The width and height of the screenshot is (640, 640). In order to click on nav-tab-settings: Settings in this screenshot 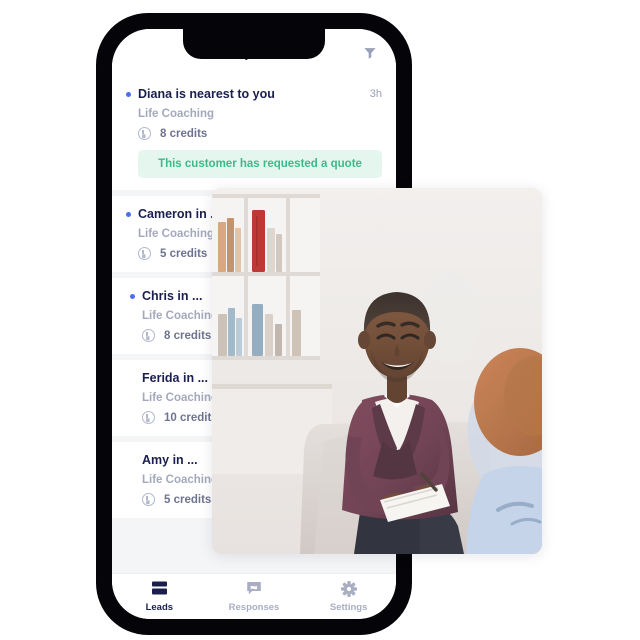, I will do `click(349, 596)`.